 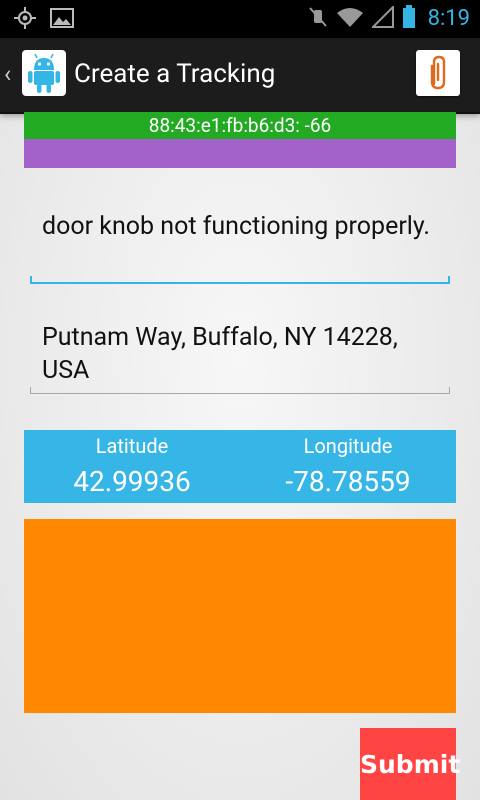 I want to click on mute-icon, so click(x=318, y=19).